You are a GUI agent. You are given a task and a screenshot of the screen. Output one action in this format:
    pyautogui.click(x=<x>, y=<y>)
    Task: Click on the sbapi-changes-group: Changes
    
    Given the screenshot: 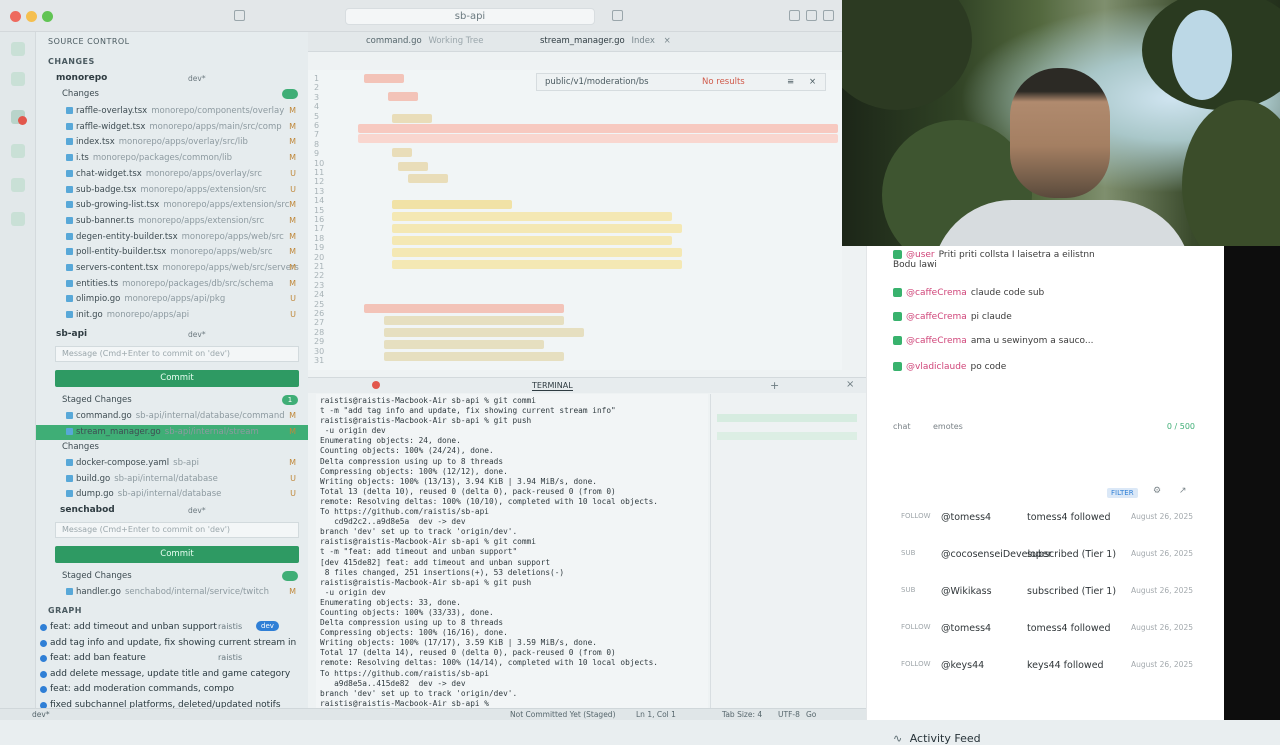 What is the action you would take?
    pyautogui.click(x=172, y=447)
    